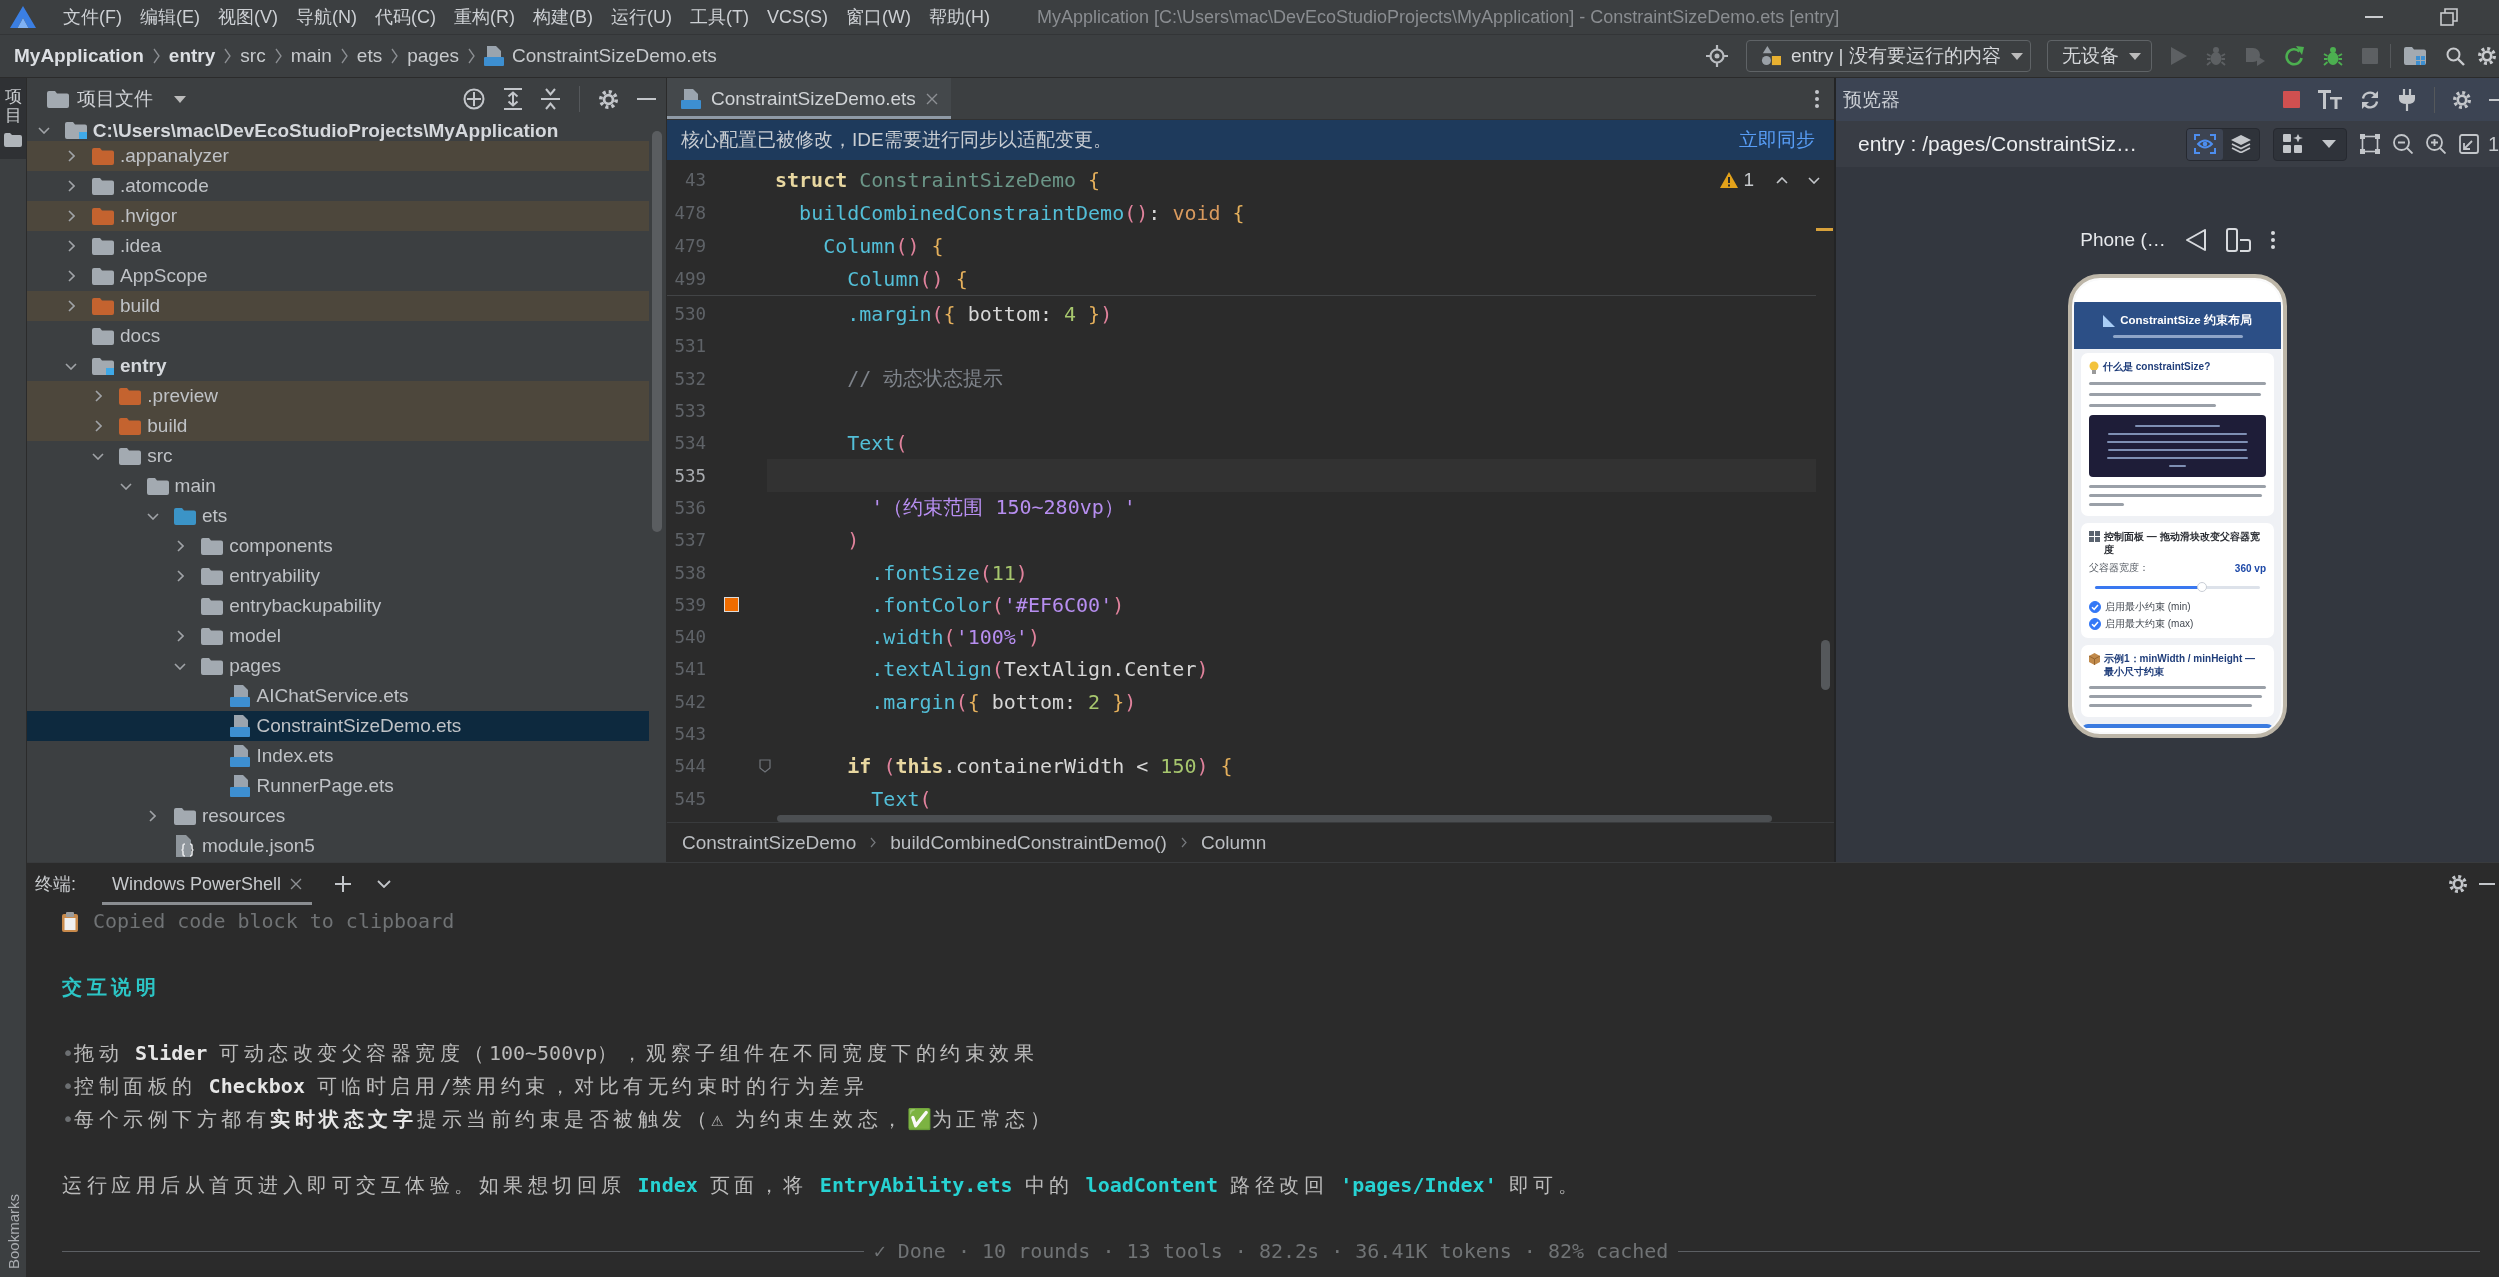 This screenshot has height=1277, width=2499. I want to click on fold-icon, so click(765, 766).